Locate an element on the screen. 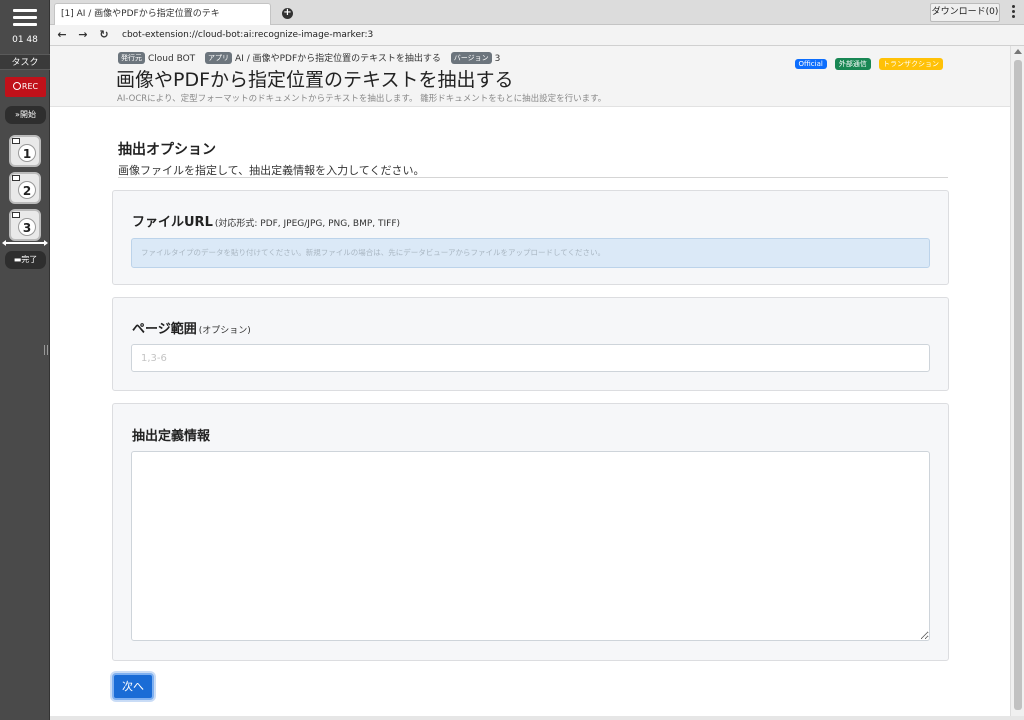 The height and width of the screenshot is (720, 1024). extraction-definition-label: 抽出定義情報 is located at coordinates (171, 436).